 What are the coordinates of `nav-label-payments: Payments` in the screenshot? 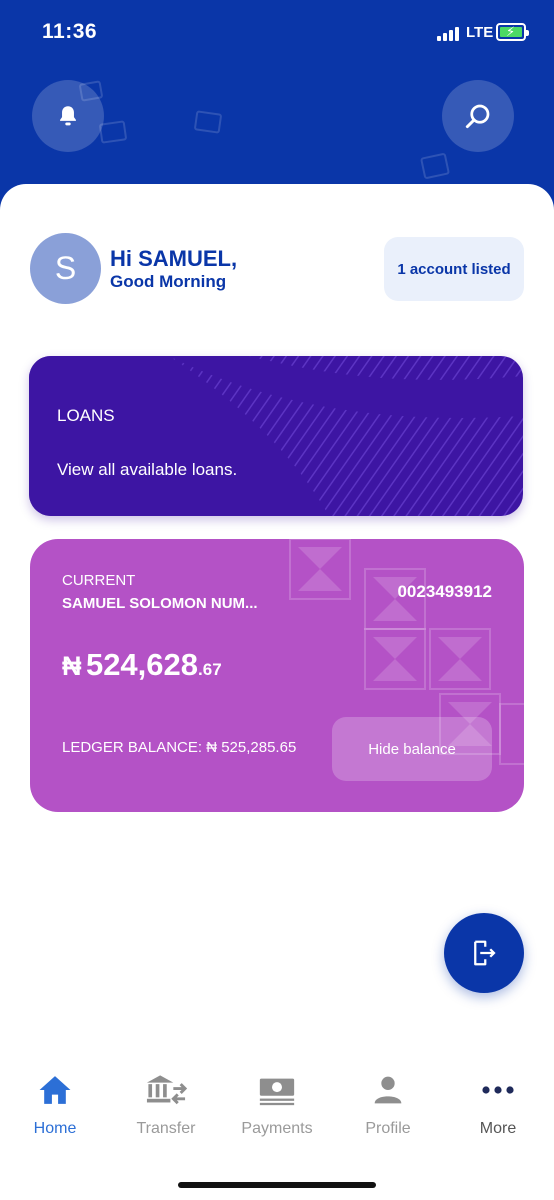 It's located at (277, 1128).